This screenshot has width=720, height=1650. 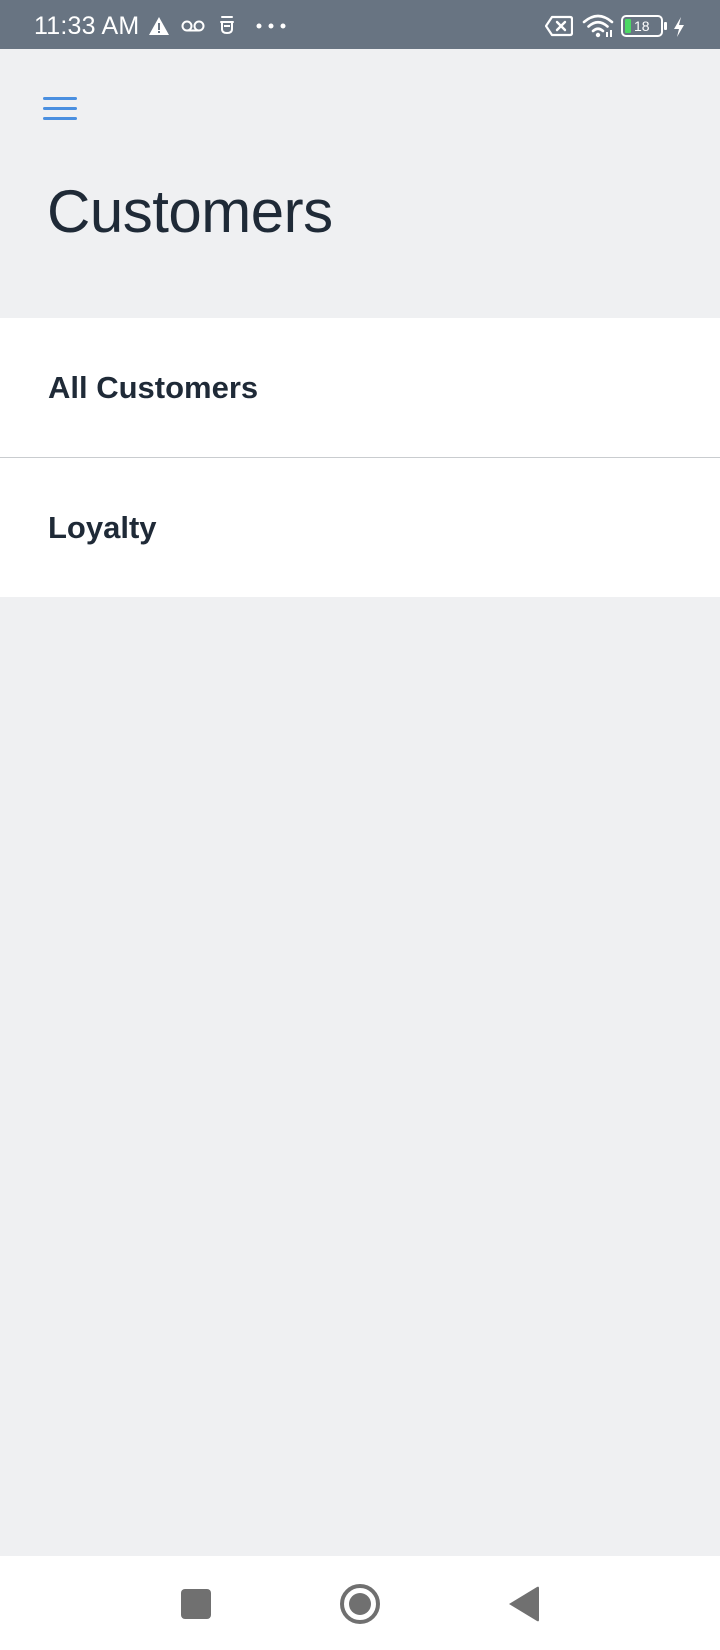 What do you see at coordinates (153, 387) in the screenshot?
I see `menu-item-label: All Customers` at bounding box center [153, 387].